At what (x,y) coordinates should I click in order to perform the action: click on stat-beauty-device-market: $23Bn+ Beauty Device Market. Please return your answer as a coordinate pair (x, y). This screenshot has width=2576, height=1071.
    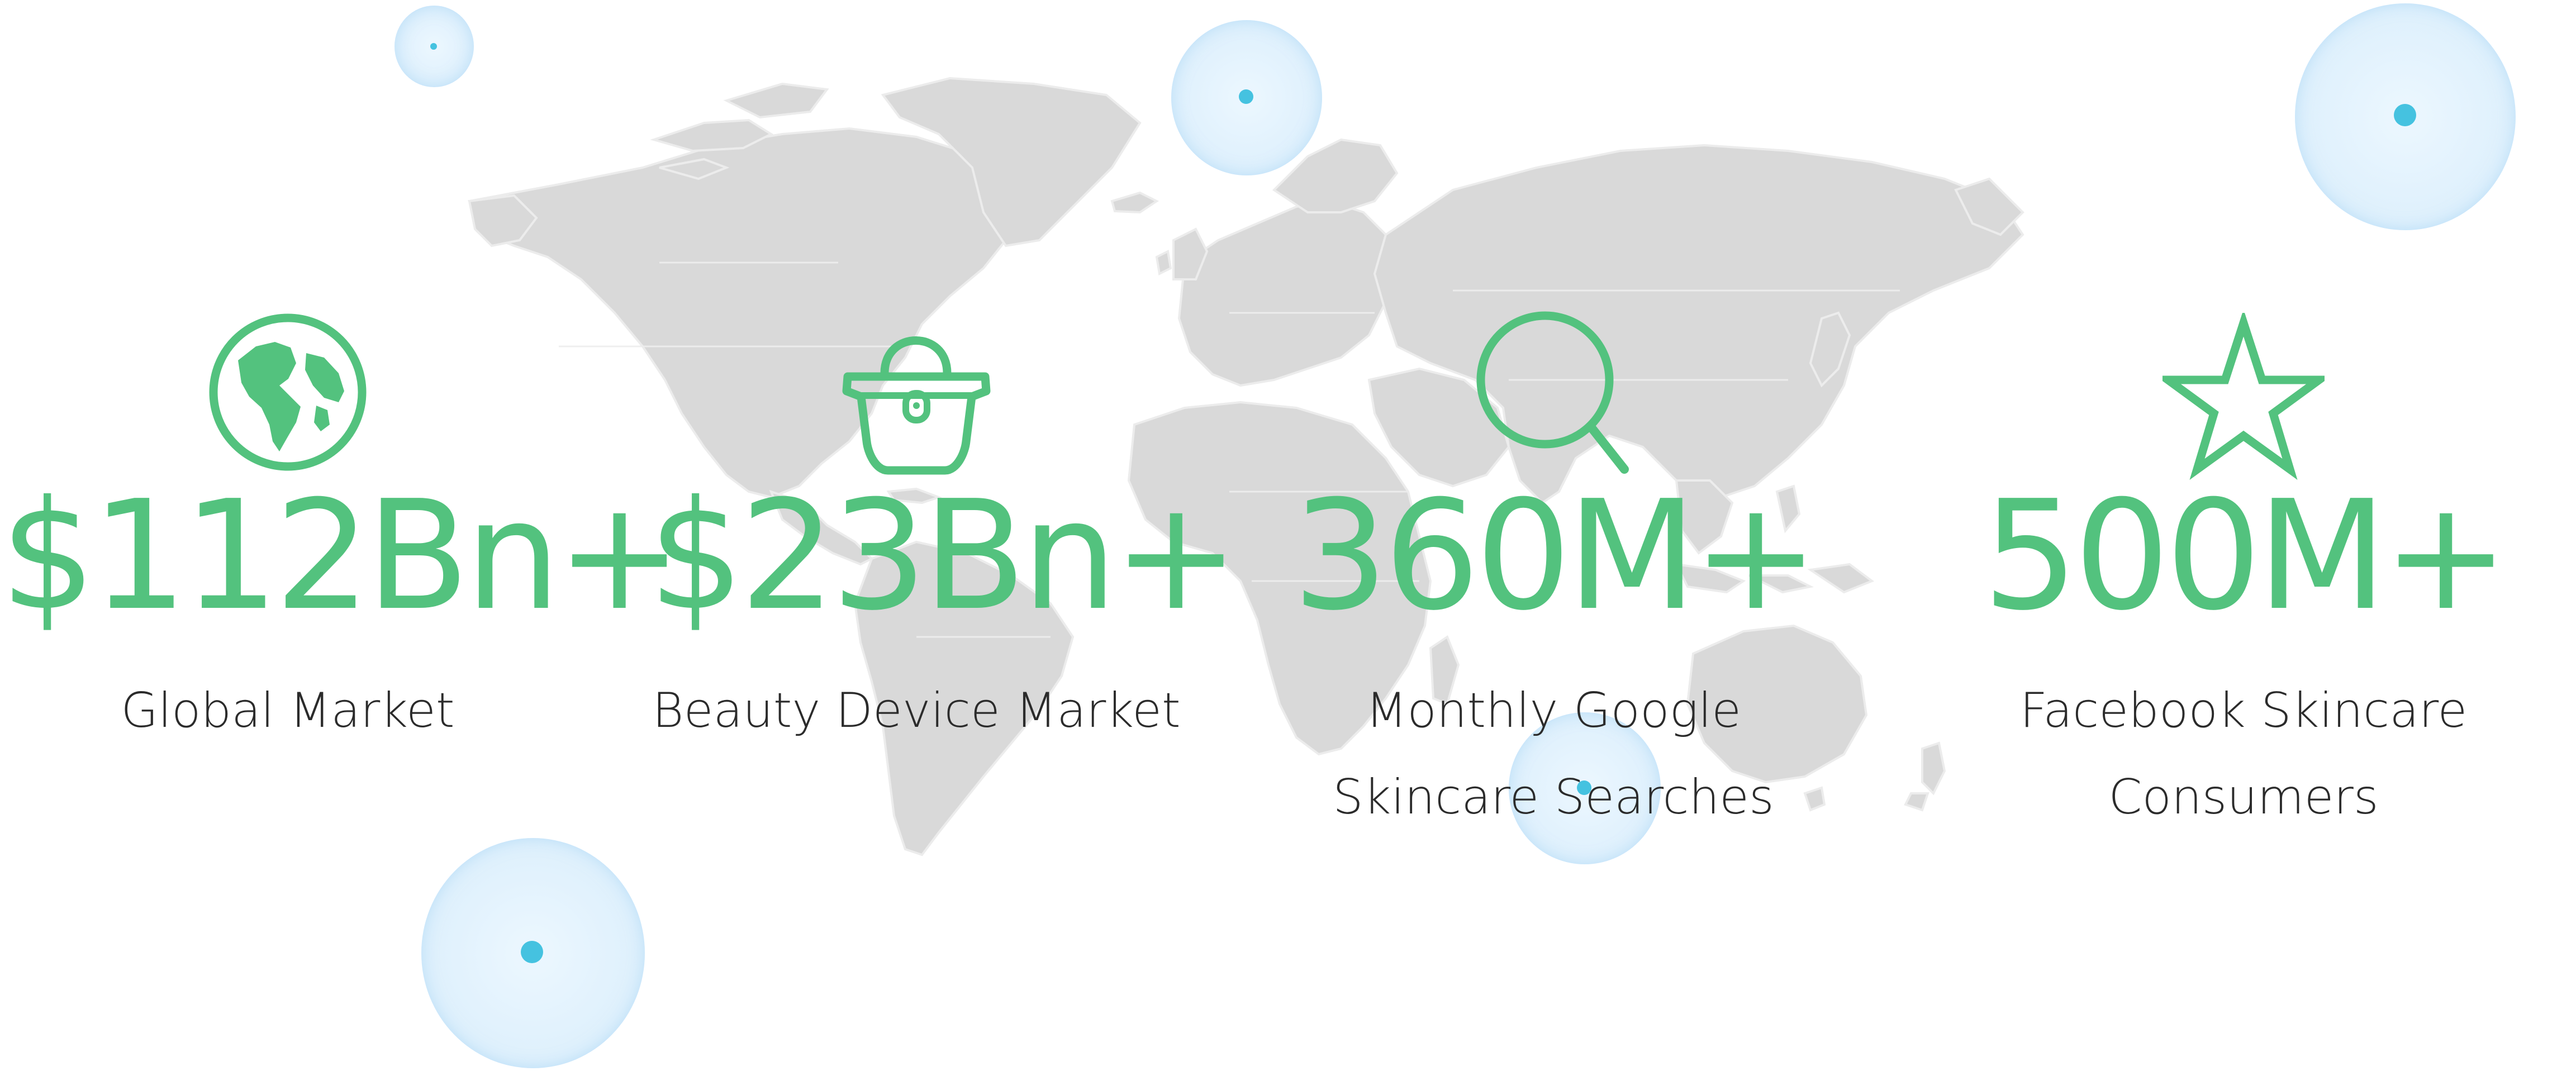
    Looking at the image, I should click on (944, 553).